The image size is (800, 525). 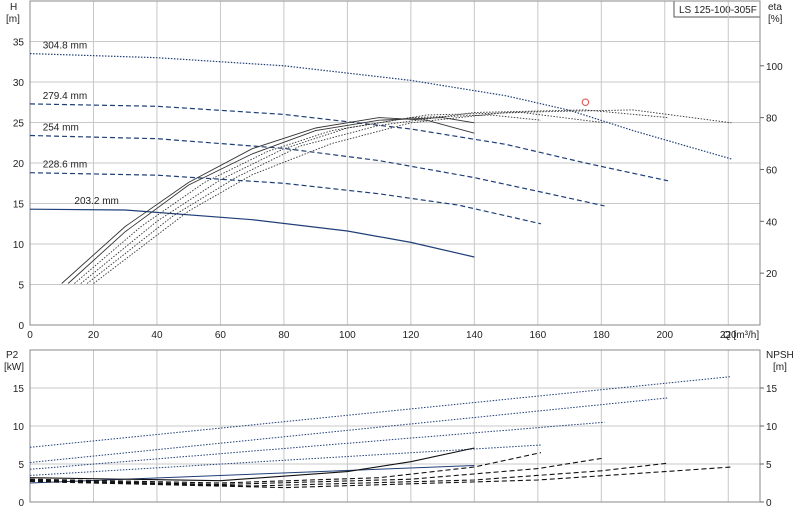 I want to click on x-tick-label: 20, so click(x=94, y=335).